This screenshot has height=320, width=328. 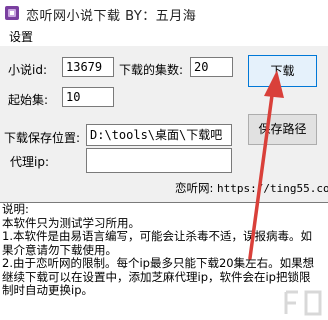 What do you see at coordinates (28, 100) in the screenshot?
I see `start-label: 起始集:` at bounding box center [28, 100].